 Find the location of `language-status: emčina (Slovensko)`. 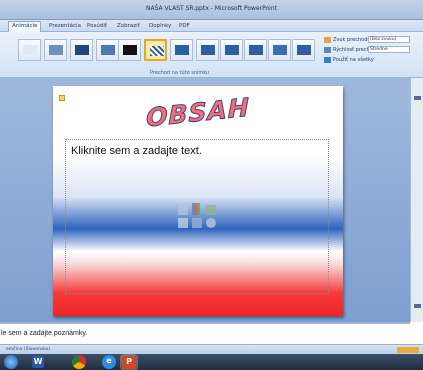

language-status: emčina (Slovensko) is located at coordinates (28, 349).